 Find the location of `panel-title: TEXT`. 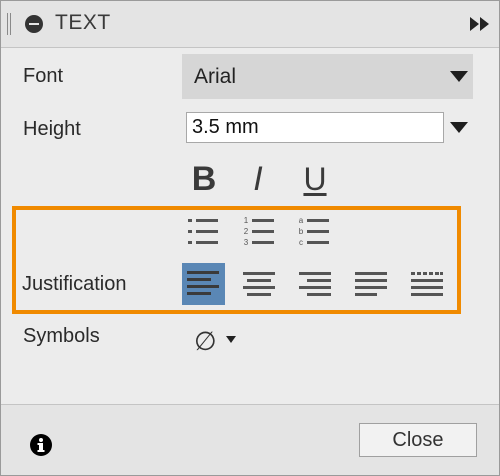

panel-title: TEXT is located at coordinates (83, 22).